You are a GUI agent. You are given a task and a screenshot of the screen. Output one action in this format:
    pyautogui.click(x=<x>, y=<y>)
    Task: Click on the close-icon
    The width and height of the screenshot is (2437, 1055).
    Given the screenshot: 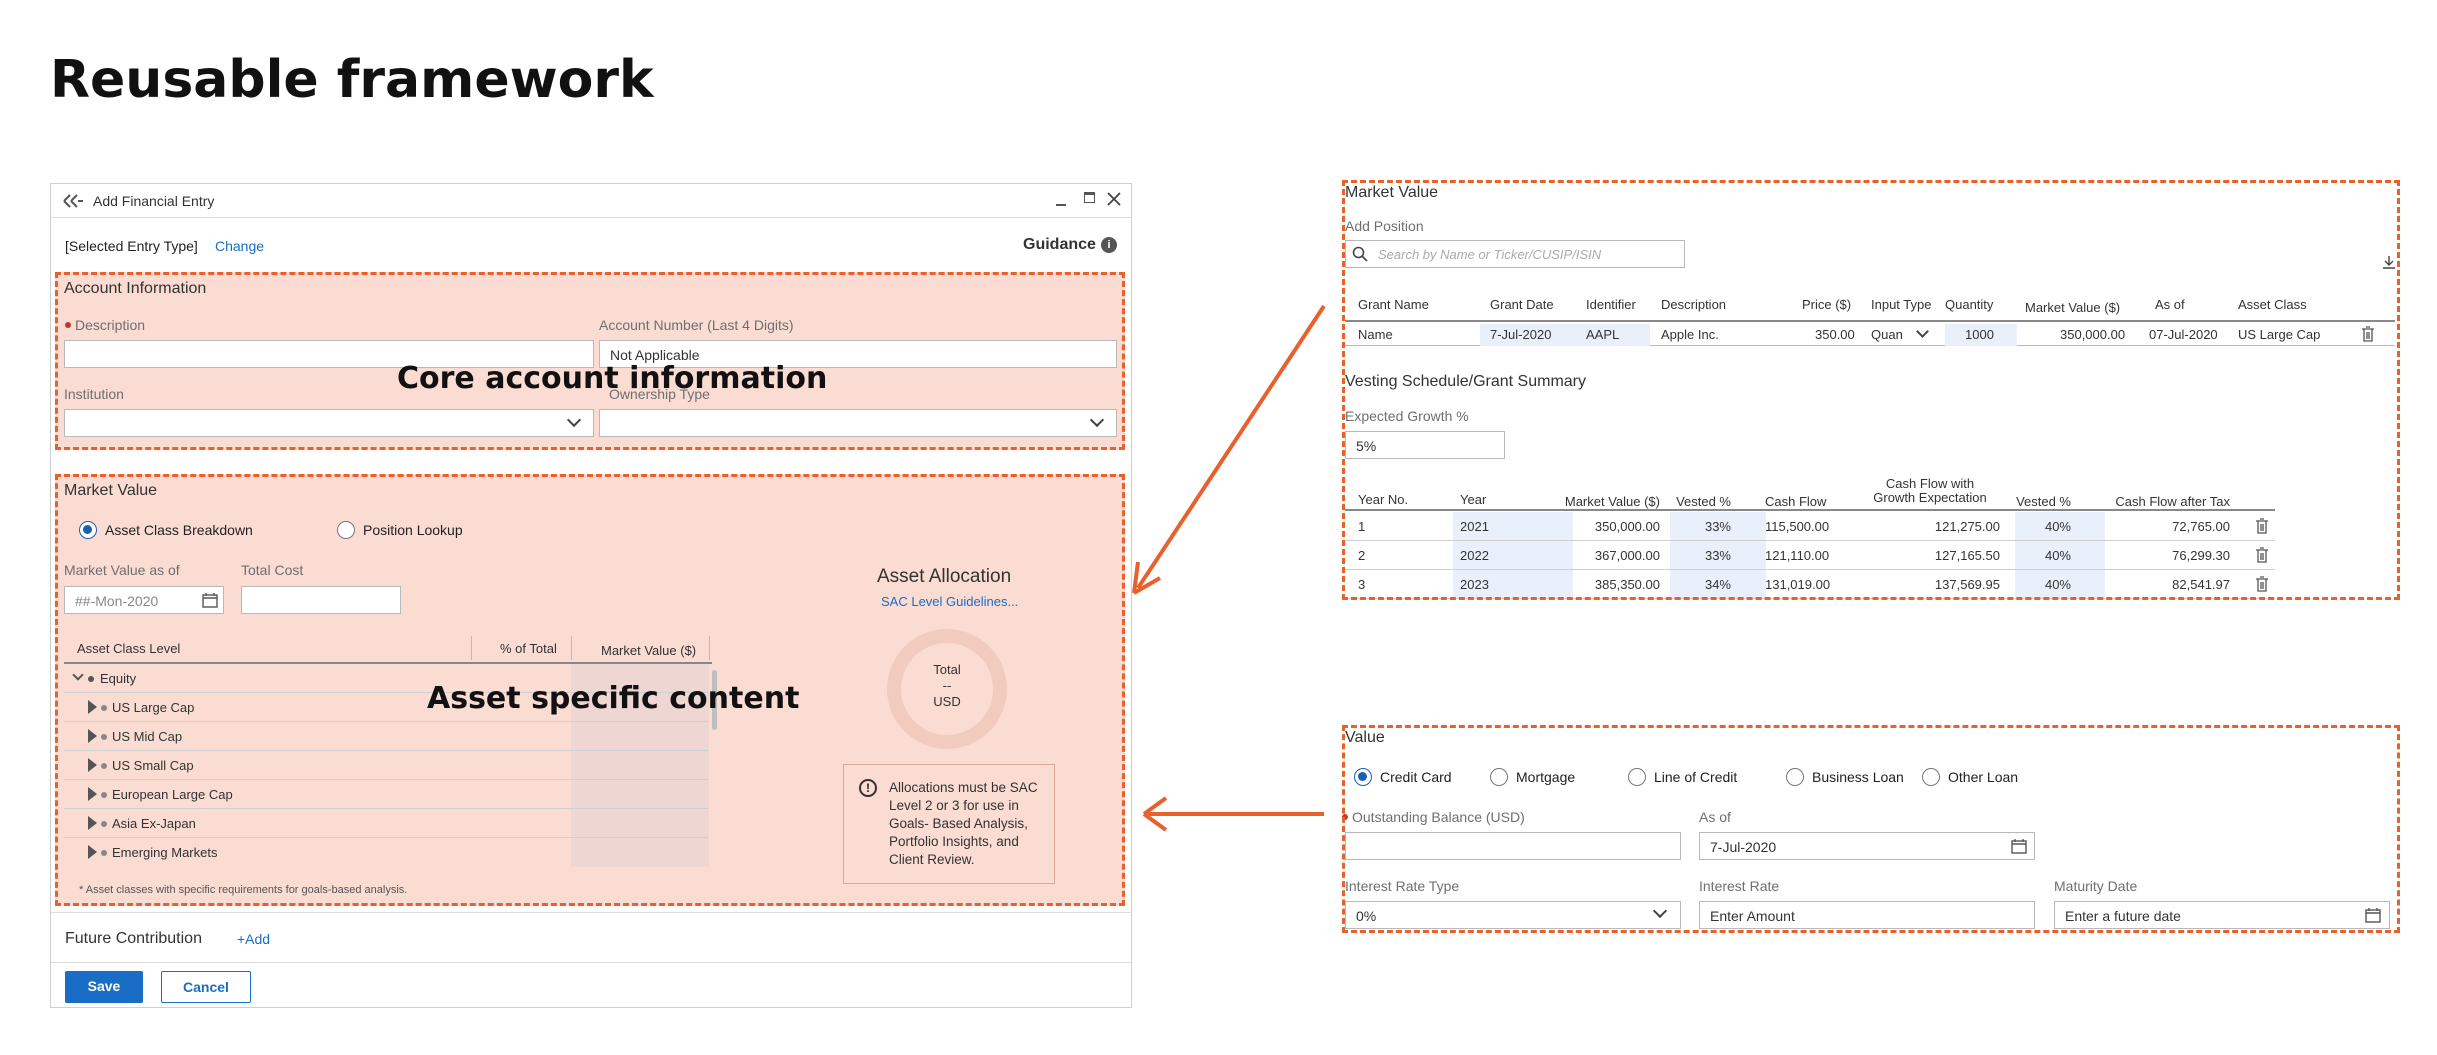 What is the action you would take?
    pyautogui.click(x=1114, y=199)
    